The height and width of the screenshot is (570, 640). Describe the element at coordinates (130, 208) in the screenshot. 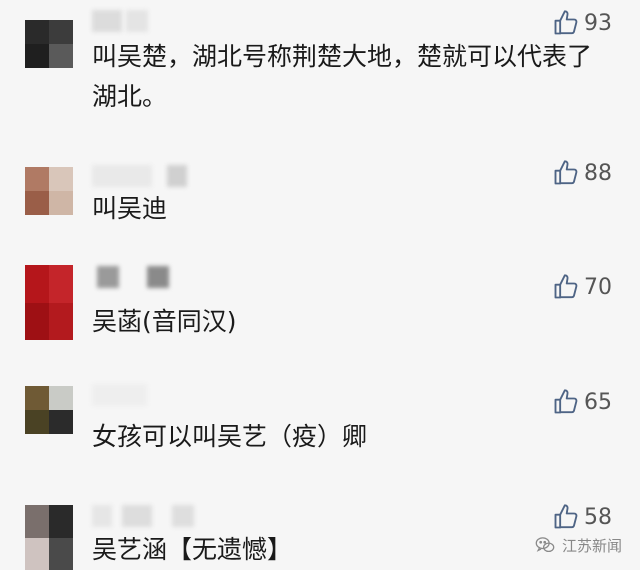

I see `comment-text: 叫吴迪` at that location.